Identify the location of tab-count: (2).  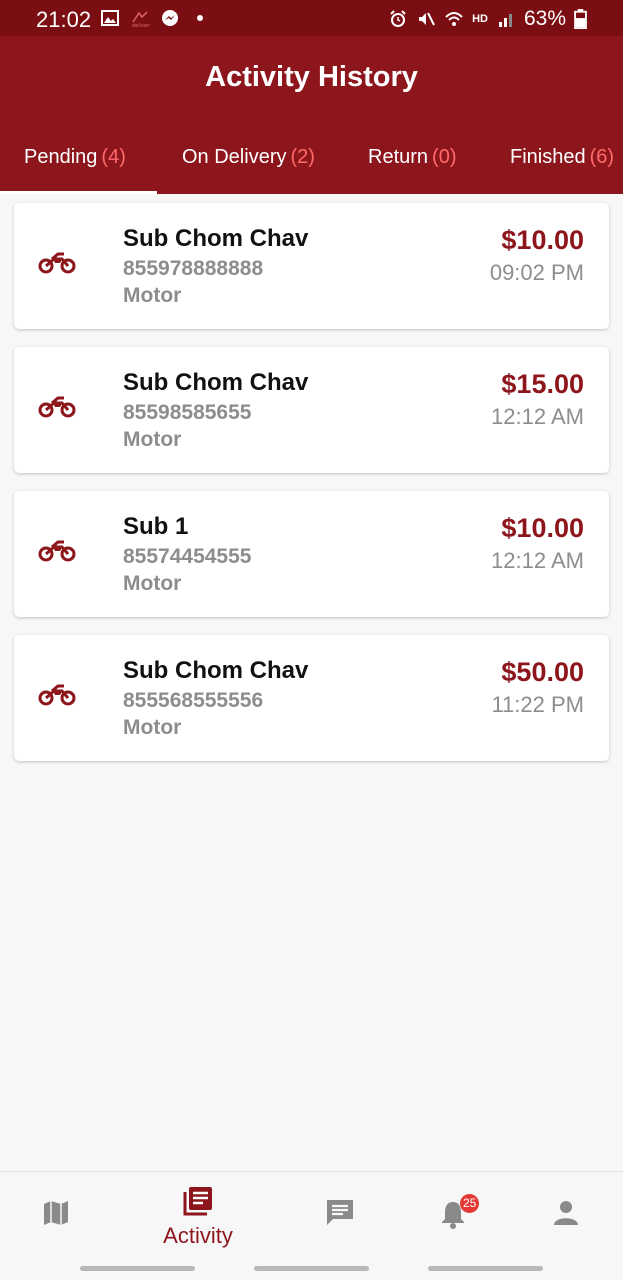
(302, 157).